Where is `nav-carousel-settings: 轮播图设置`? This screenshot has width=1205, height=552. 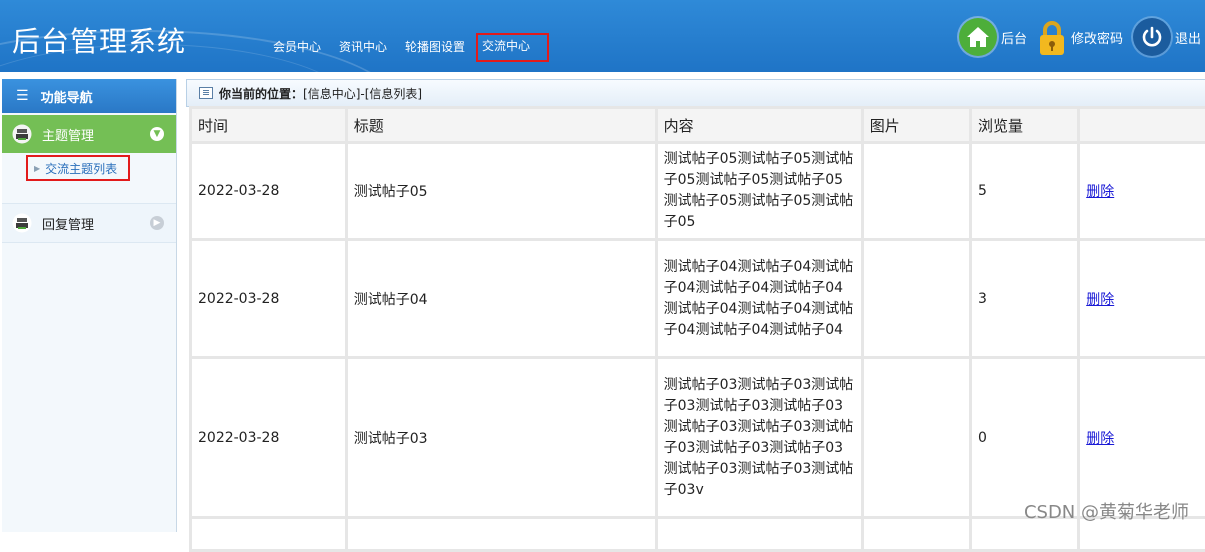
nav-carousel-settings: 轮播图设置 is located at coordinates (435, 49).